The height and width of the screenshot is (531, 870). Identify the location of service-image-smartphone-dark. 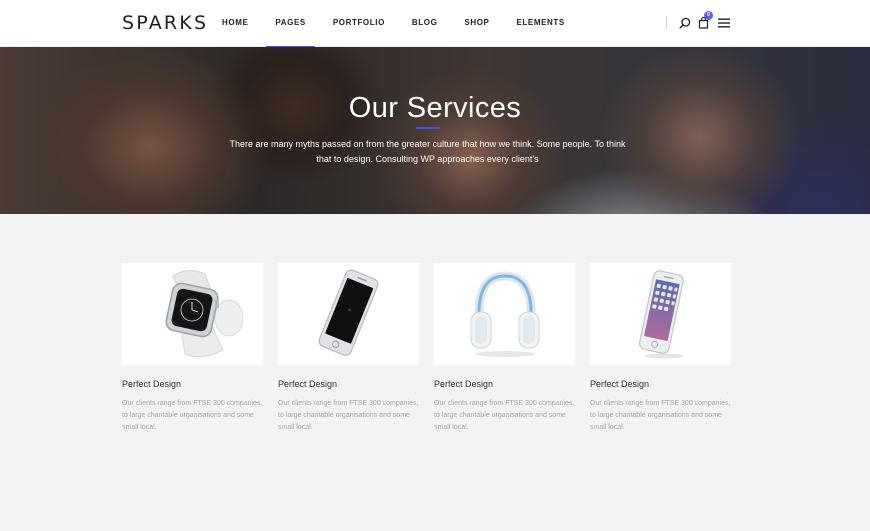
(348, 314).